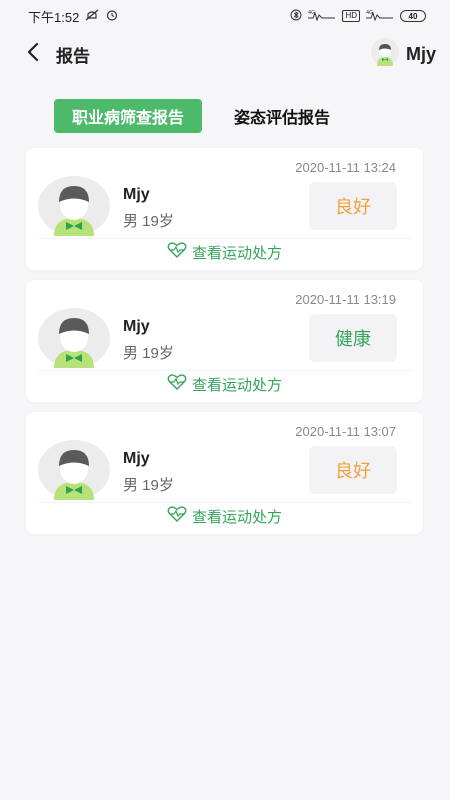 This screenshot has width=450, height=800. Describe the element at coordinates (225, 16) in the screenshot. I see `status-bar: 下午1:52 4G HD 4G 40` at that location.